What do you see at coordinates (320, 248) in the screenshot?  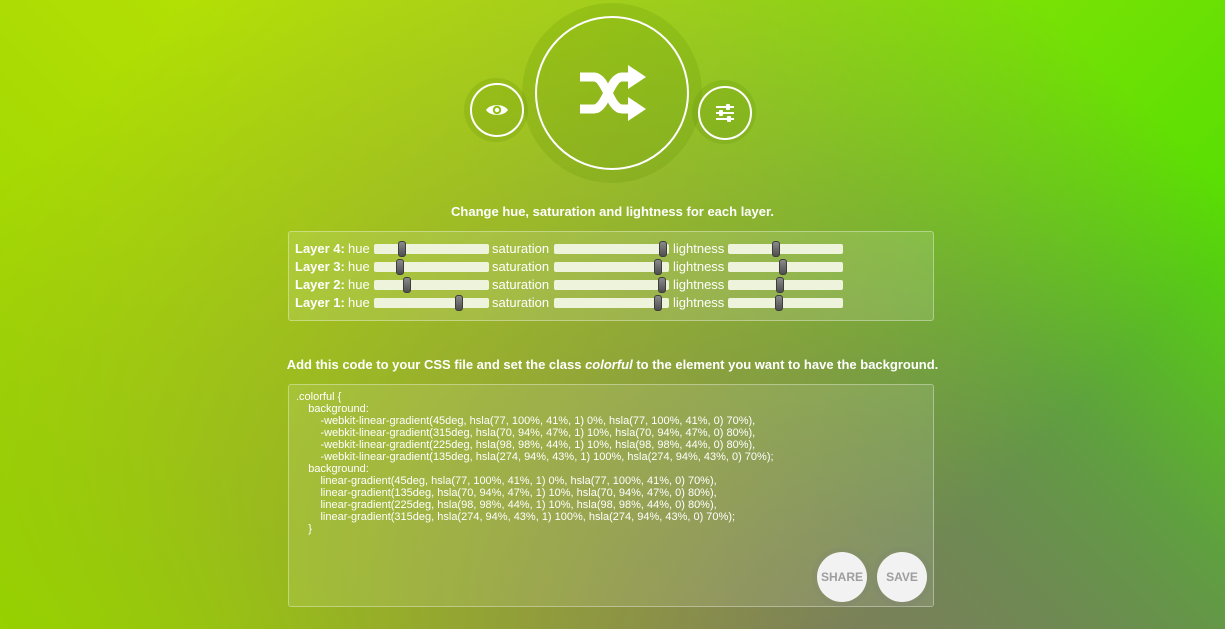 I see `layer-name: Layer 4:` at bounding box center [320, 248].